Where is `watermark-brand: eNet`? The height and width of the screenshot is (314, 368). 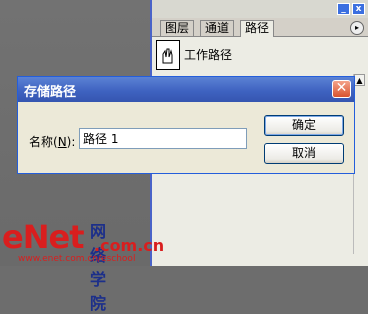
watermark-brand: eNet is located at coordinates (43, 237).